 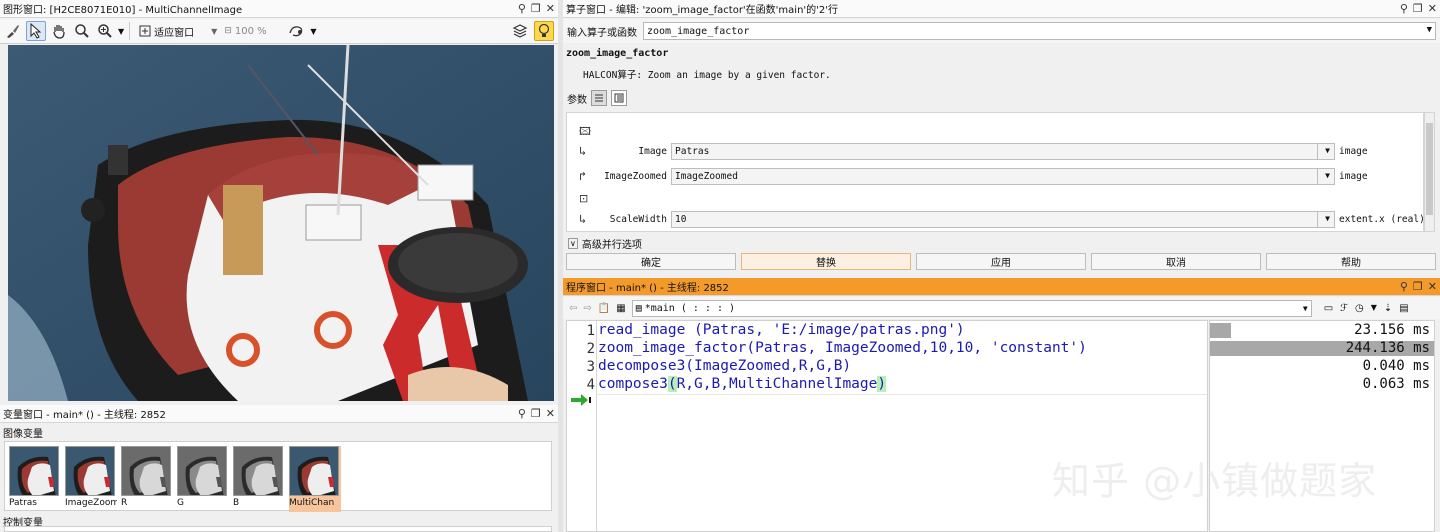 I want to click on thumbnail-item: B, so click(x=259, y=479).